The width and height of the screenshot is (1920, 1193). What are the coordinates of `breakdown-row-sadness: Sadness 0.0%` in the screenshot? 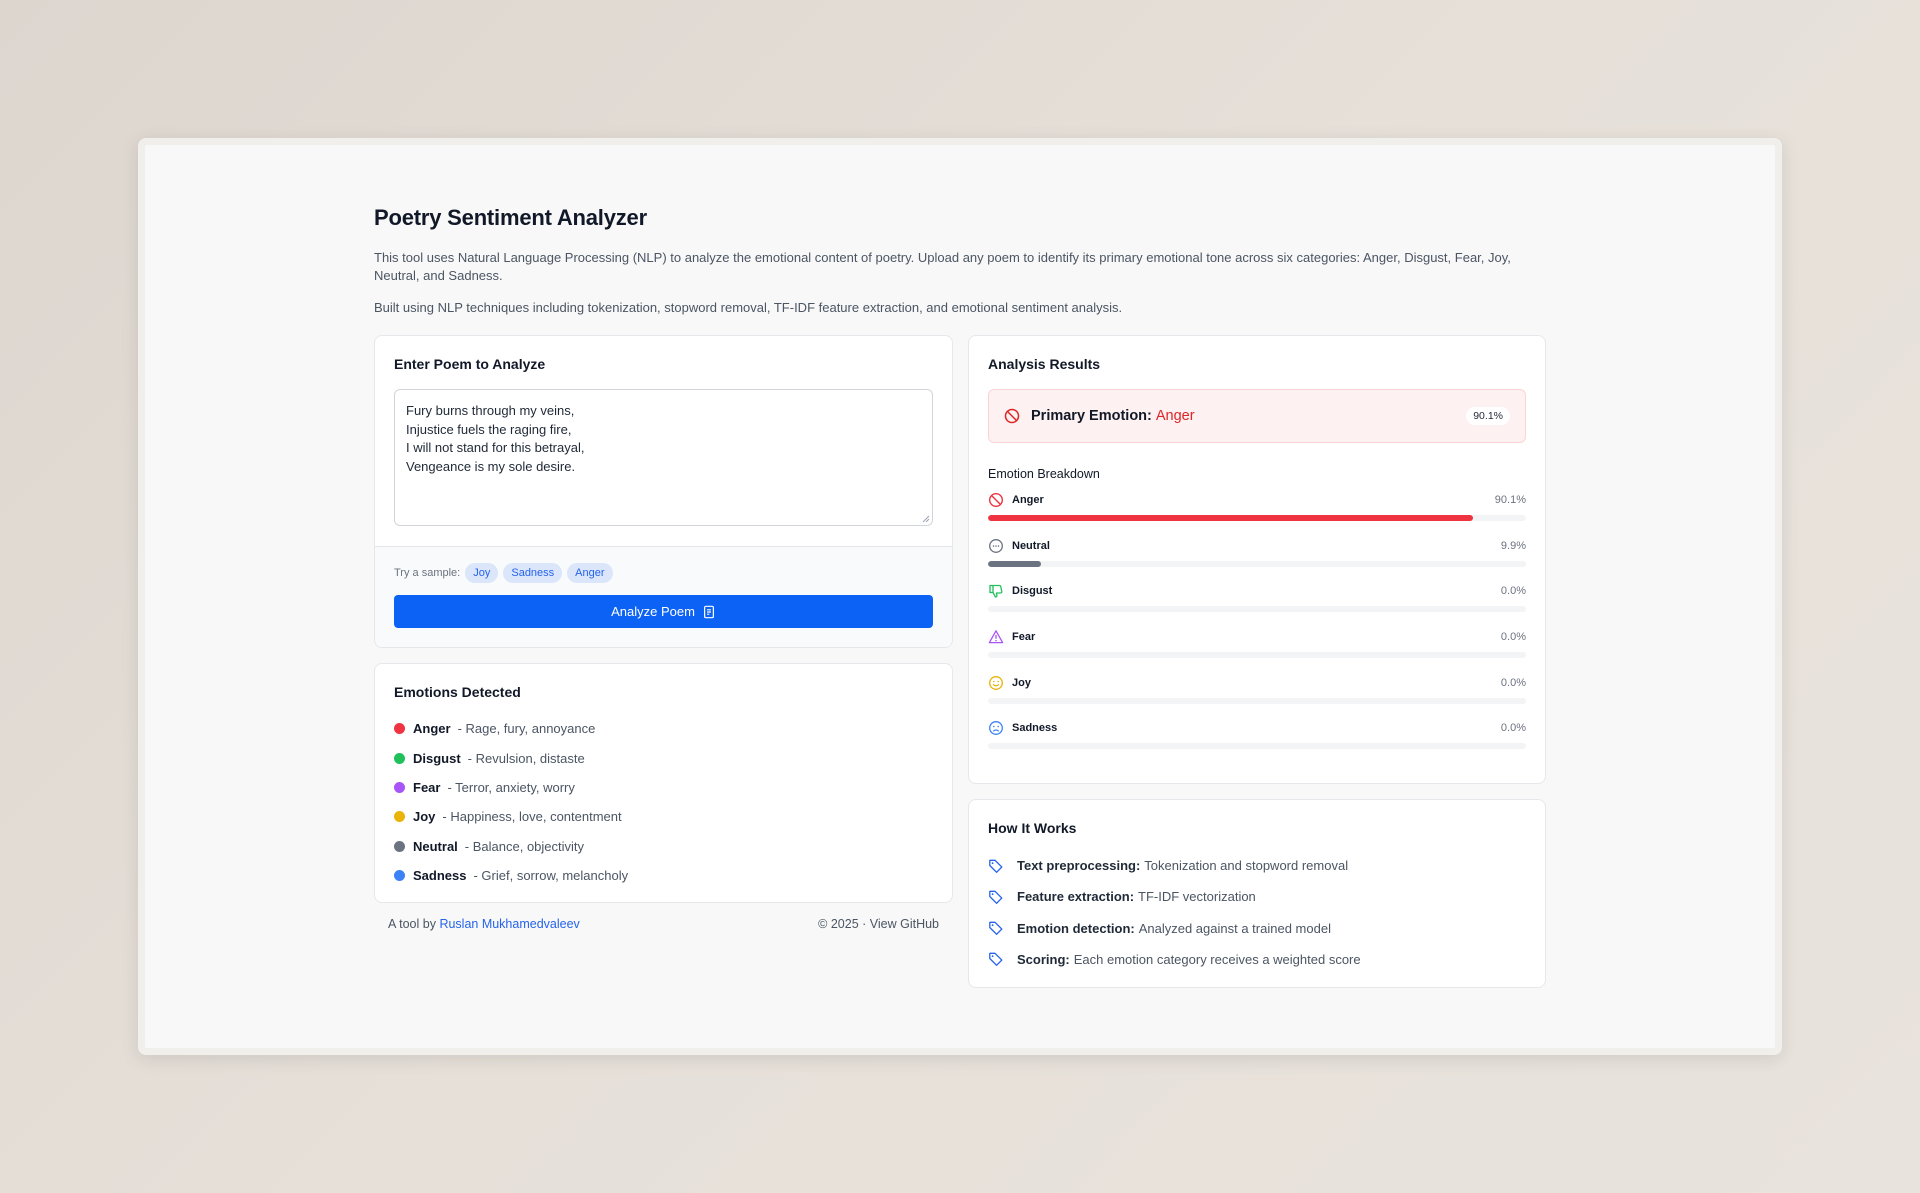 It's located at (1257, 742).